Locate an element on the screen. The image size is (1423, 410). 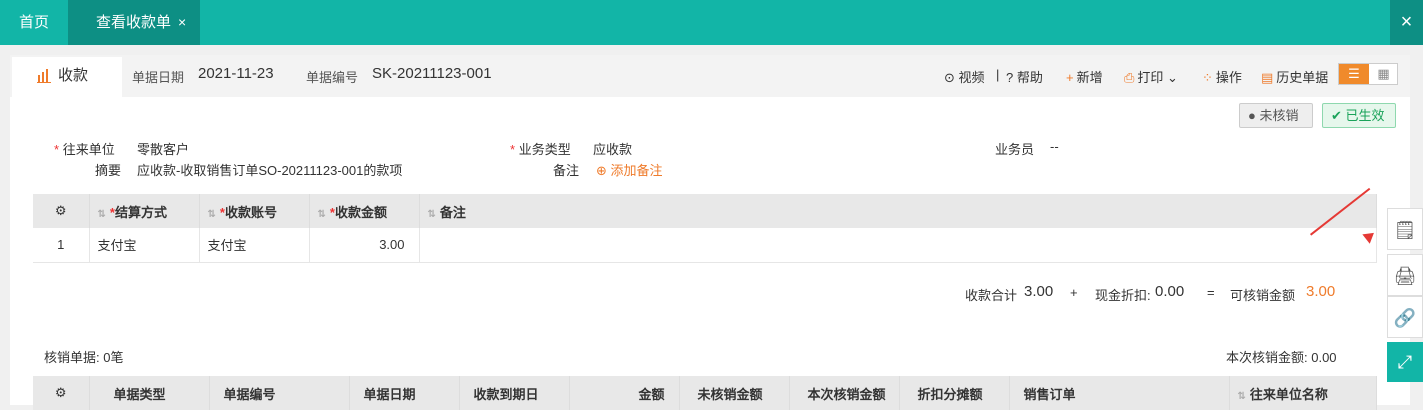
partner-label: * 往来单位 is located at coordinates (84, 149).